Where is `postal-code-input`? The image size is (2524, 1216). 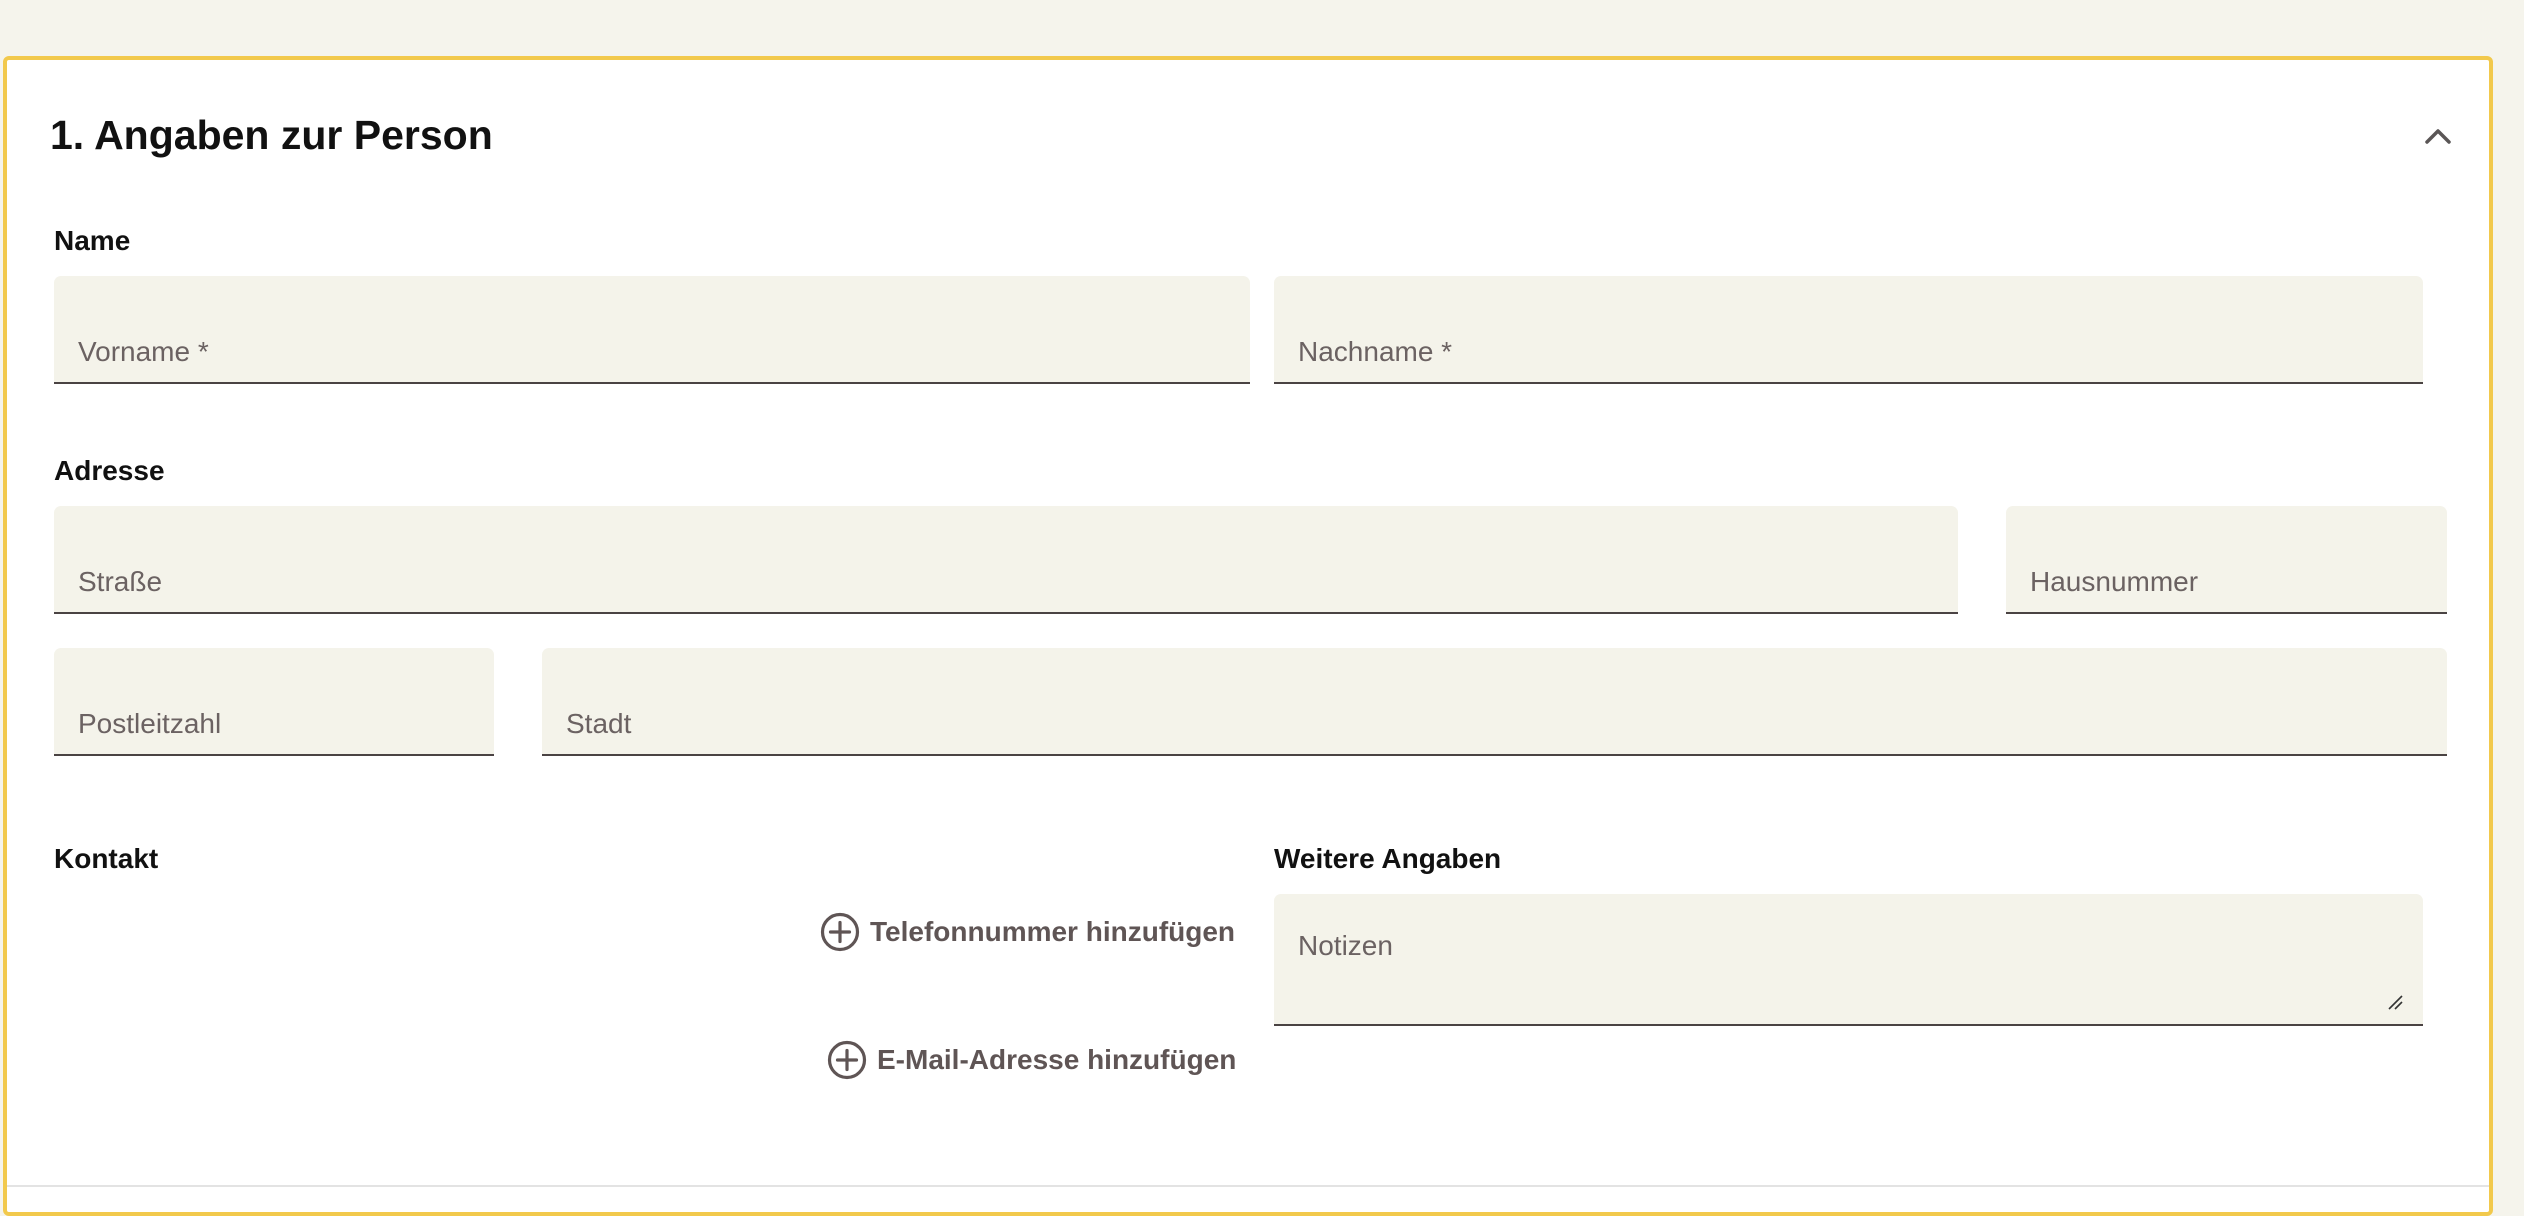 postal-code-input is located at coordinates (274, 701).